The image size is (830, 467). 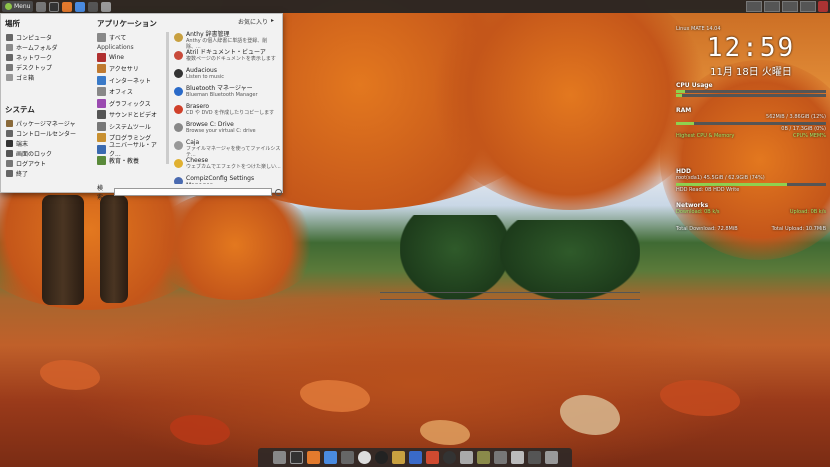 I want to click on search-input, so click(x=193, y=192).